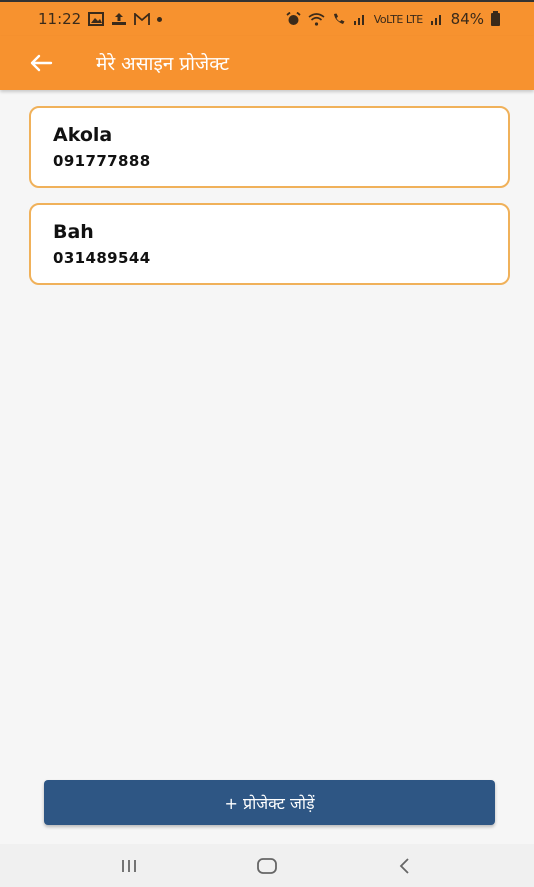 The width and height of the screenshot is (534, 887). Describe the element at coordinates (96, 19) in the screenshot. I see `gallery-icon` at that location.